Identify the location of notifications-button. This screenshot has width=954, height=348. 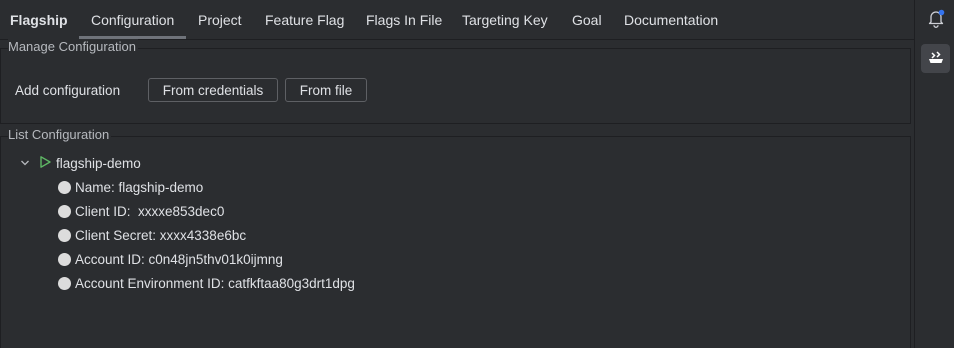
(935, 19).